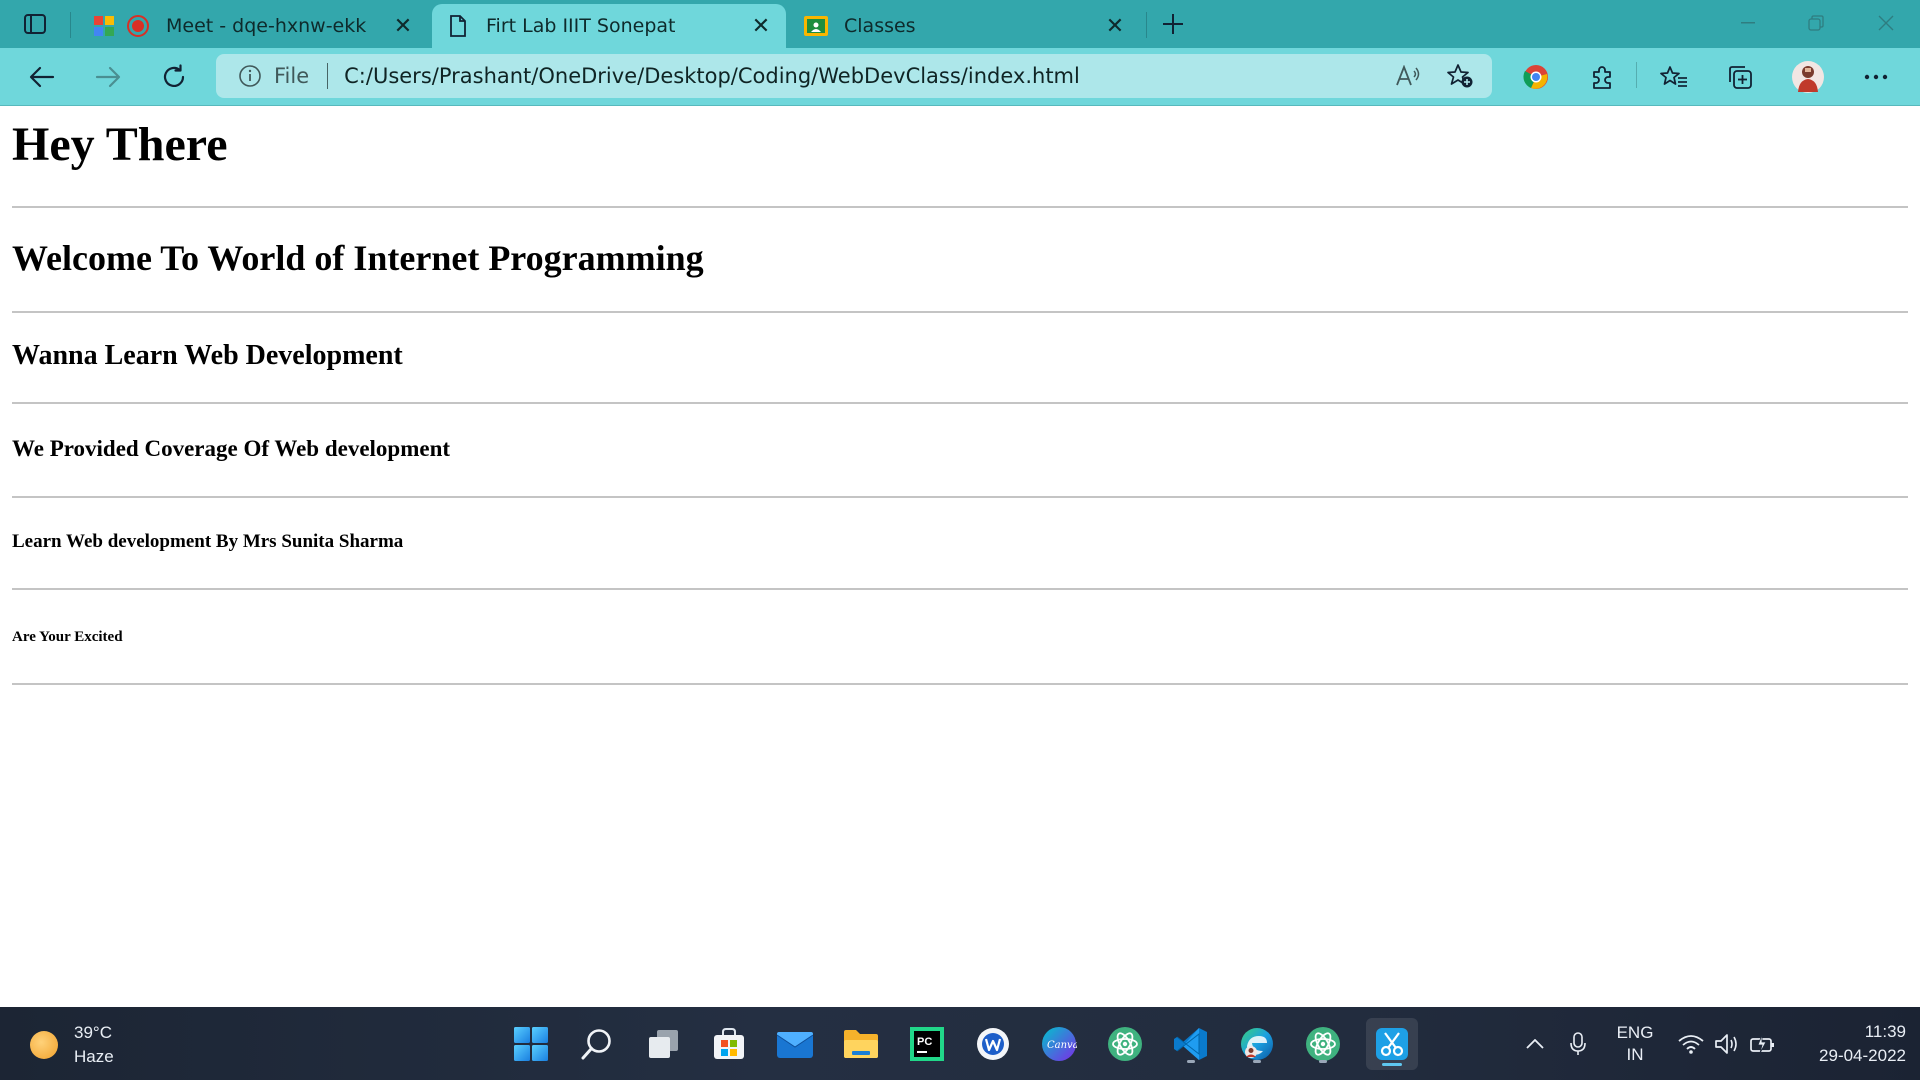 This screenshot has width=1920, height=1080. I want to click on volume-button, so click(1727, 1043).